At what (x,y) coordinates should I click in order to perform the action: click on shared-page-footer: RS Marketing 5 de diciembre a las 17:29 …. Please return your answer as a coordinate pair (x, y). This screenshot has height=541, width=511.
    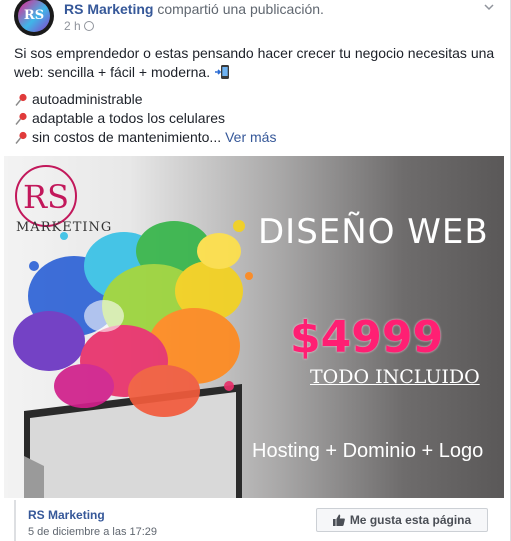
    Looking at the image, I should click on (259, 520).